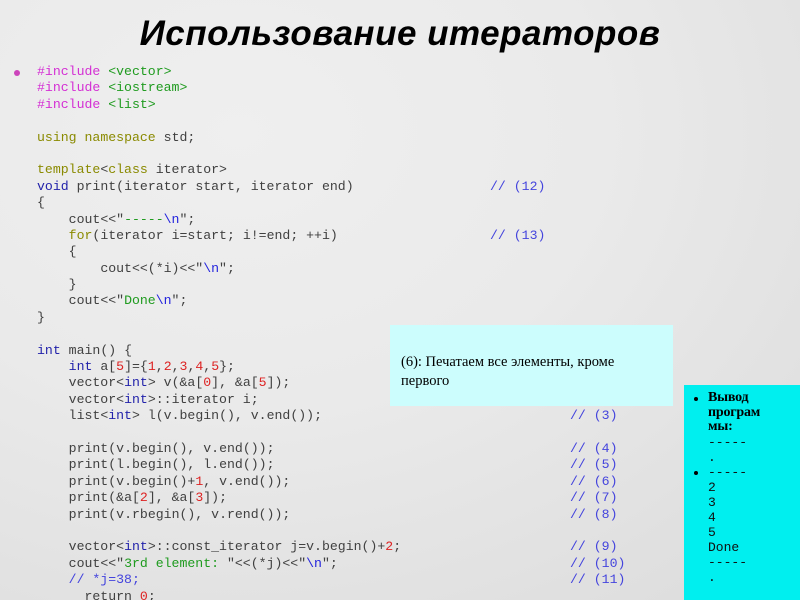 The width and height of the screenshot is (800, 600). Describe the element at coordinates (518, 186) in the screenshot. I see `code-comment: // (12)` at that location.